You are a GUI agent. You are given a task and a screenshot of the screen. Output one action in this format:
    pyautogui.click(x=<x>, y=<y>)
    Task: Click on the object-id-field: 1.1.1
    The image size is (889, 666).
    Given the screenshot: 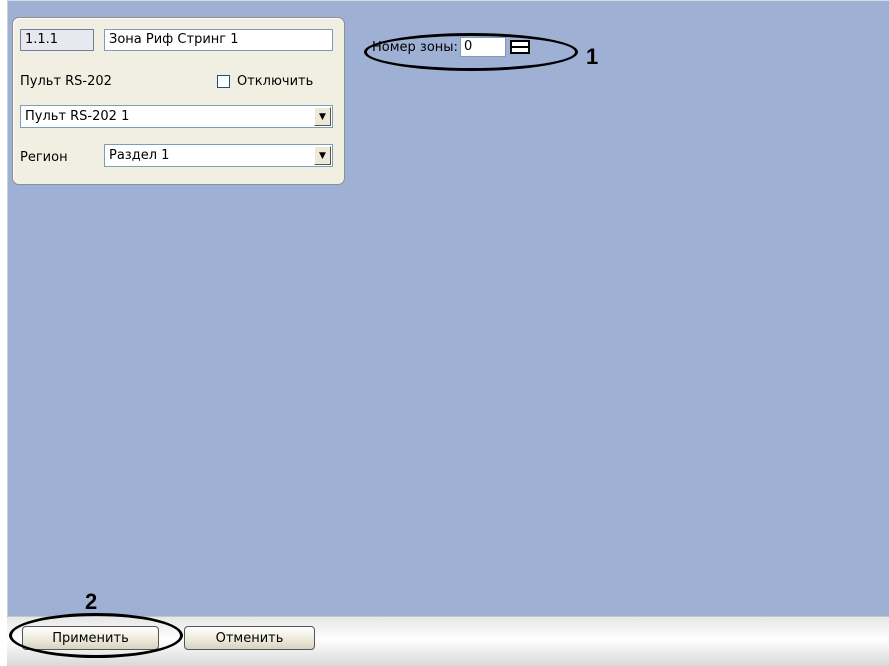 What is the action you would take?
    pyautogui.click(x=57, y=40)
    